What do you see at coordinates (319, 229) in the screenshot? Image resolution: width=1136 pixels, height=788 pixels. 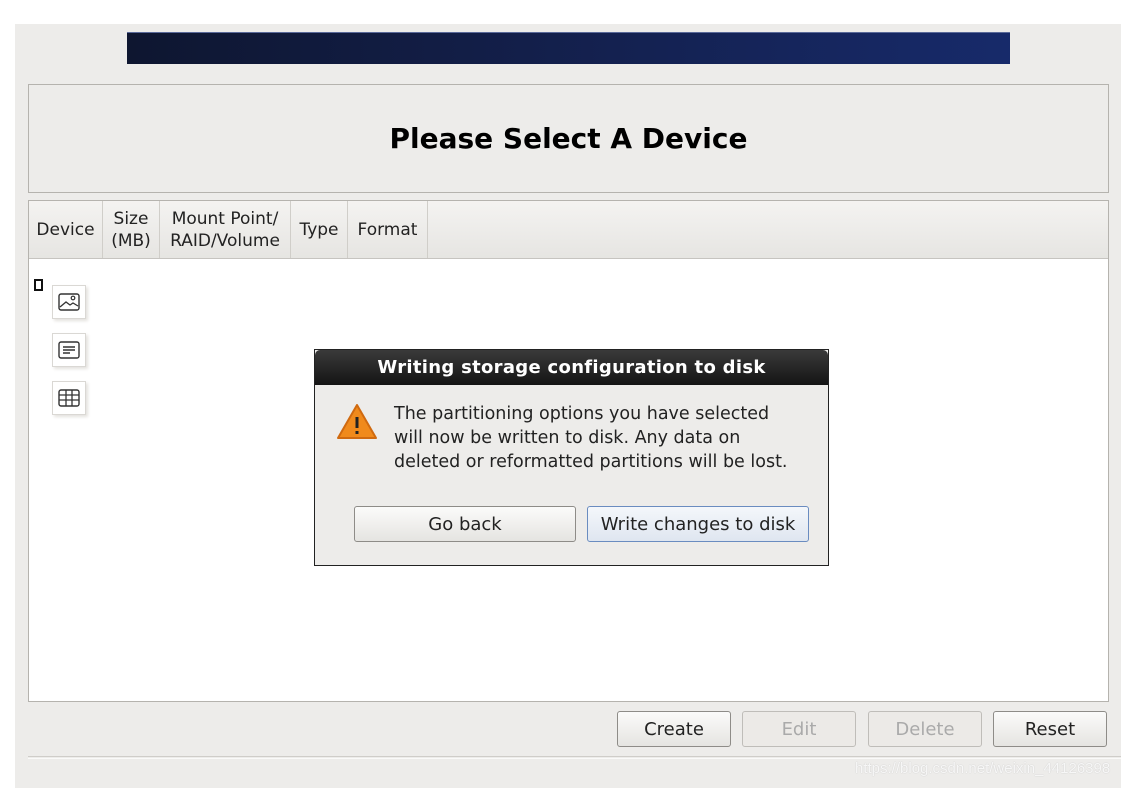 I see `column-type: Type` at bounding box center [319, 229].